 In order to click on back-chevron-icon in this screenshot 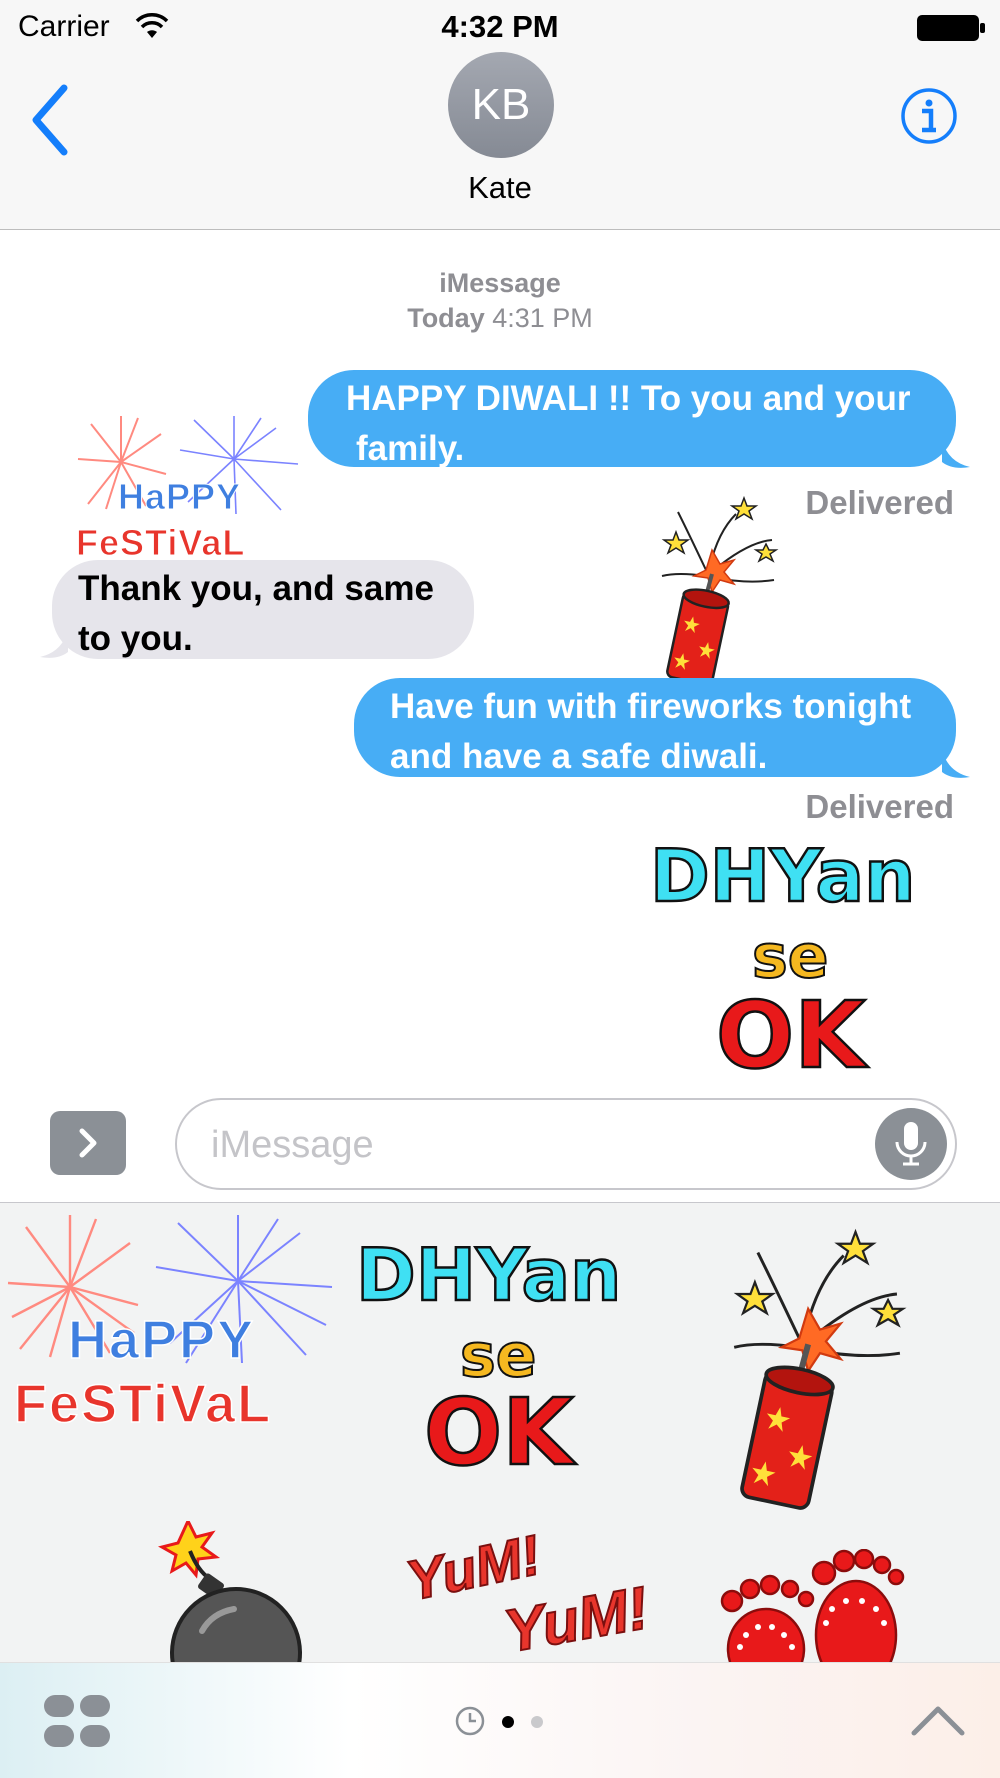, I will do `click(51, 122)`.